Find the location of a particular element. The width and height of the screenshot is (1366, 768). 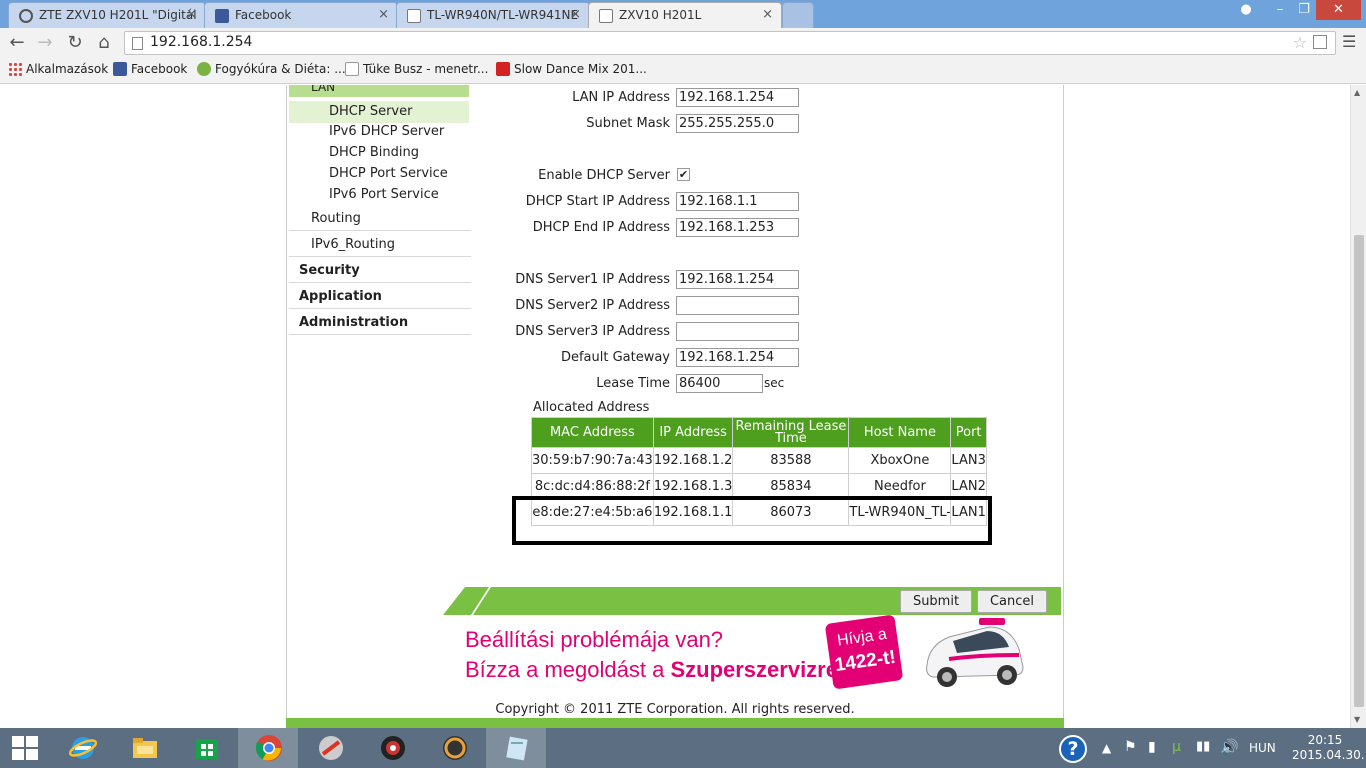

tab-tl-wr940n: TL-WR940N/TL-WR941NE × is located at coordinates (493, 15).